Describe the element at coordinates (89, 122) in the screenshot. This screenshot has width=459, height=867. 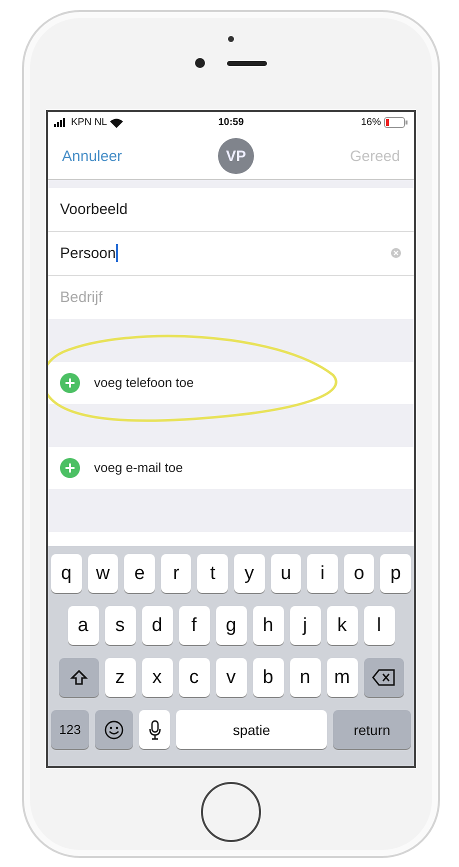
I see `carrier-name: KPN NL` at that location.